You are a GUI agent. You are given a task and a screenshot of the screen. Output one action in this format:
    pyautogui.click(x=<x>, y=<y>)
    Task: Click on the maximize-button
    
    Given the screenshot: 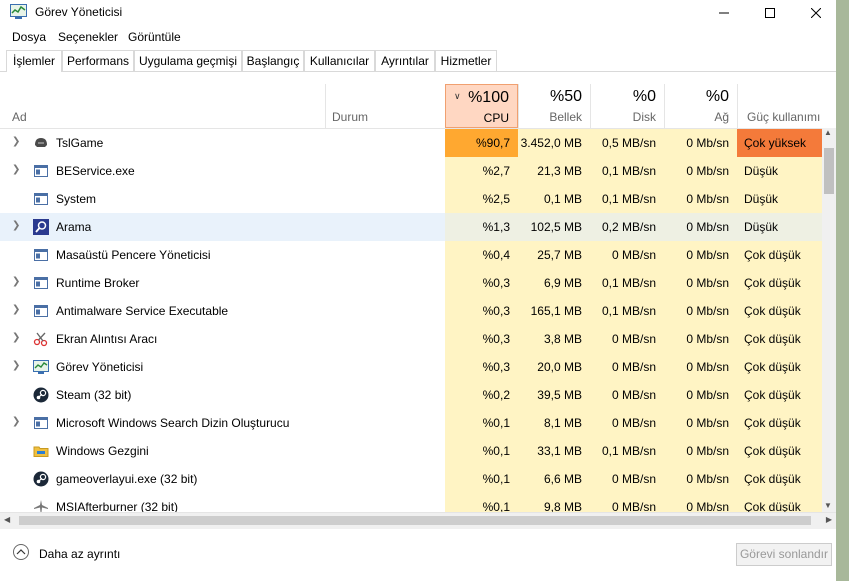 What is the action you would take?
    pyautogui.click(x=770, y=13)
    